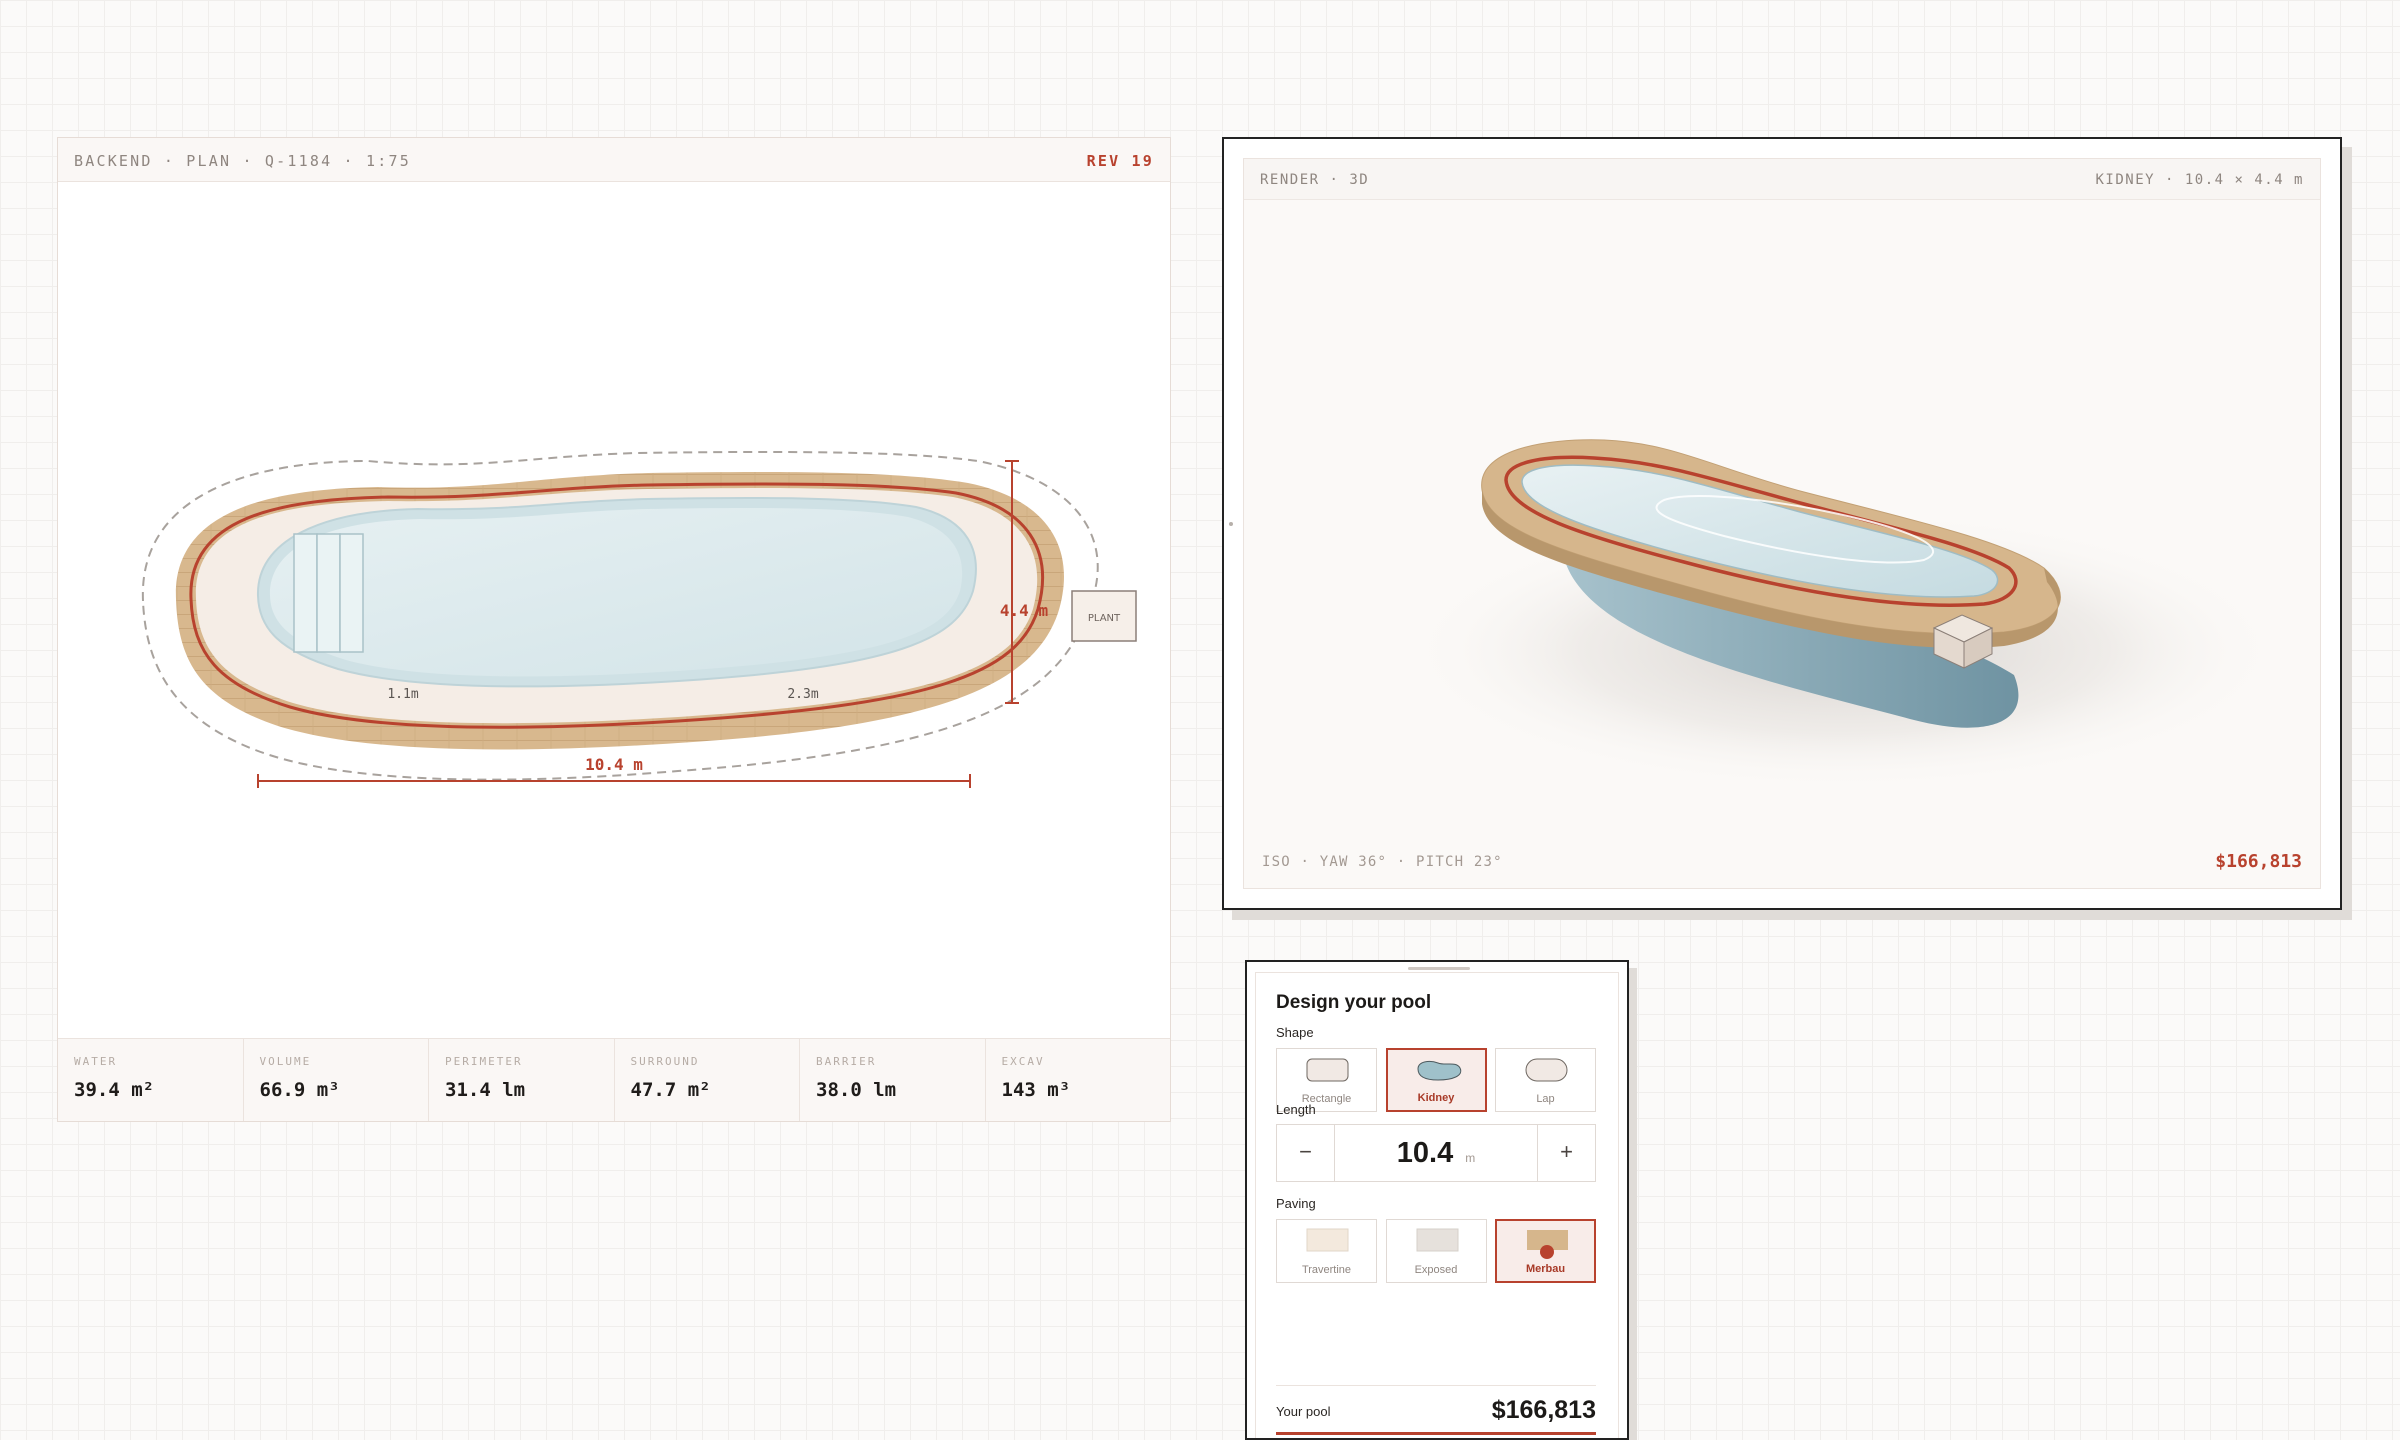 The height and width of the screenshot is (1440, 2400). I want to click on plant-box: PLANT, so click(1104, 616).